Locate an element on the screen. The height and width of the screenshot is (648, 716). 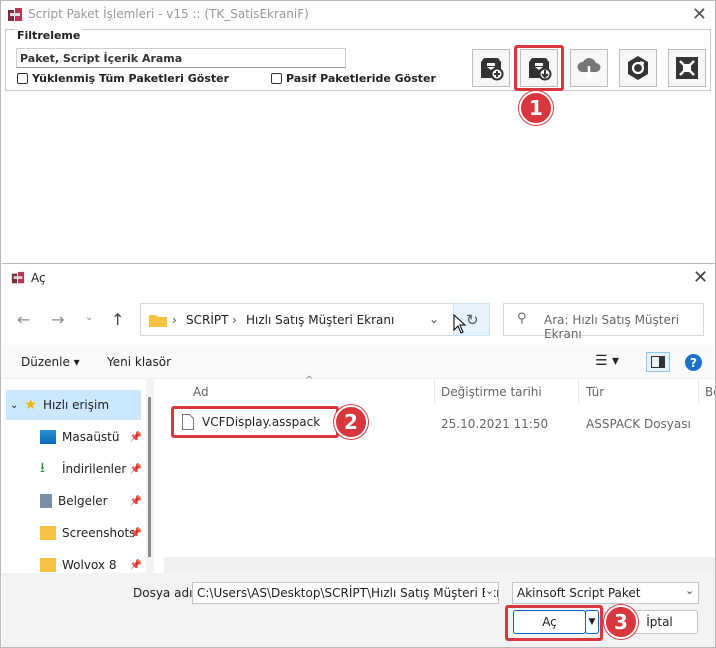
maximize-button is located at coordinates (687, 68).